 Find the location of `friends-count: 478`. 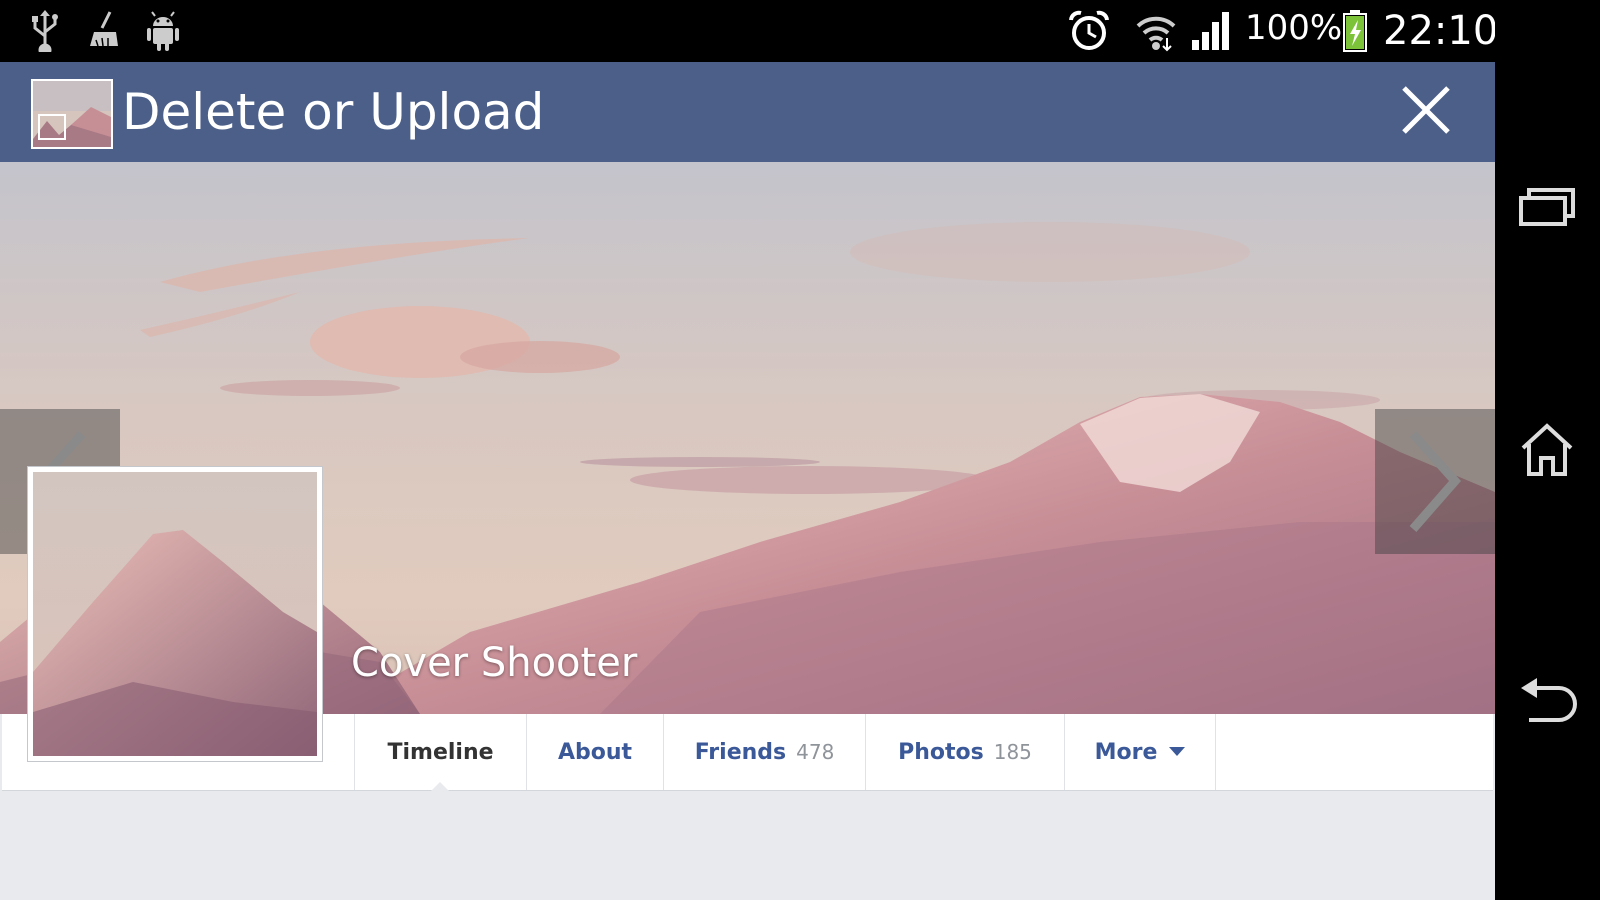

friends-count: 478 is located at coordinates (815, 752).